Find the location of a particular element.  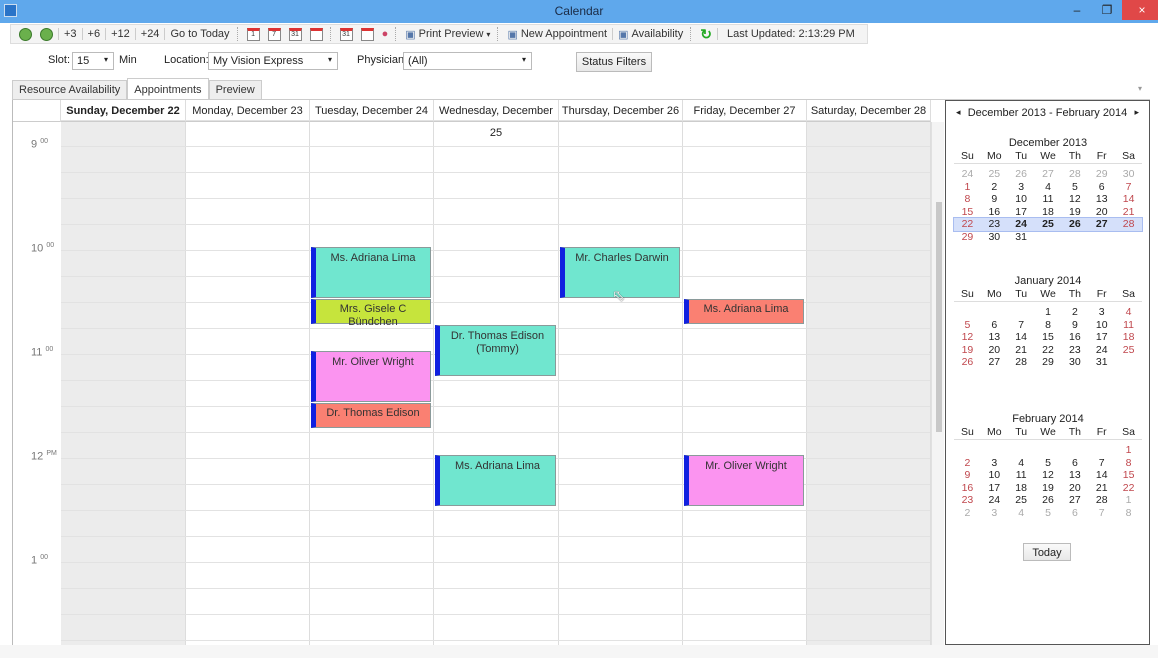

timeline-view-button is located at coordinates (316, 34).